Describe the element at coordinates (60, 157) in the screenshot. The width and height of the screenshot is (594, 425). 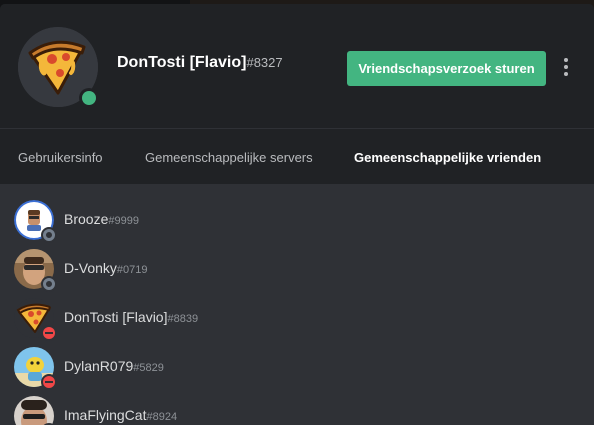
I see `tab-user-info: Gebruikersinfo` at that location.